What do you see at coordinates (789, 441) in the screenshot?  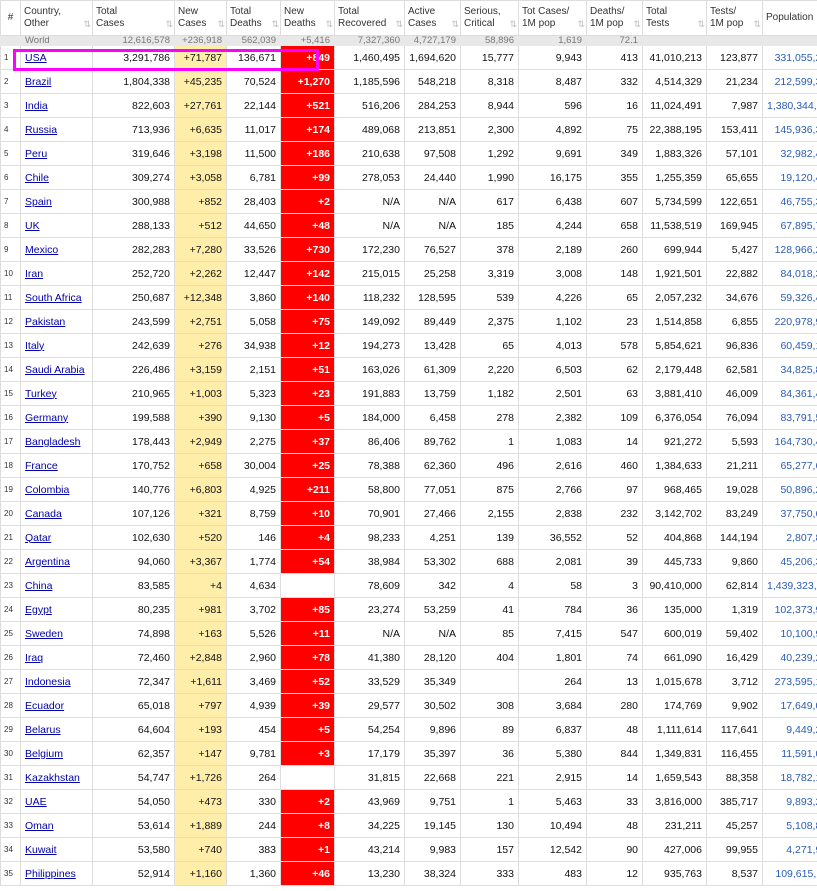 I see `cell-population: 164,730,455` at bounding box center [789, 441].